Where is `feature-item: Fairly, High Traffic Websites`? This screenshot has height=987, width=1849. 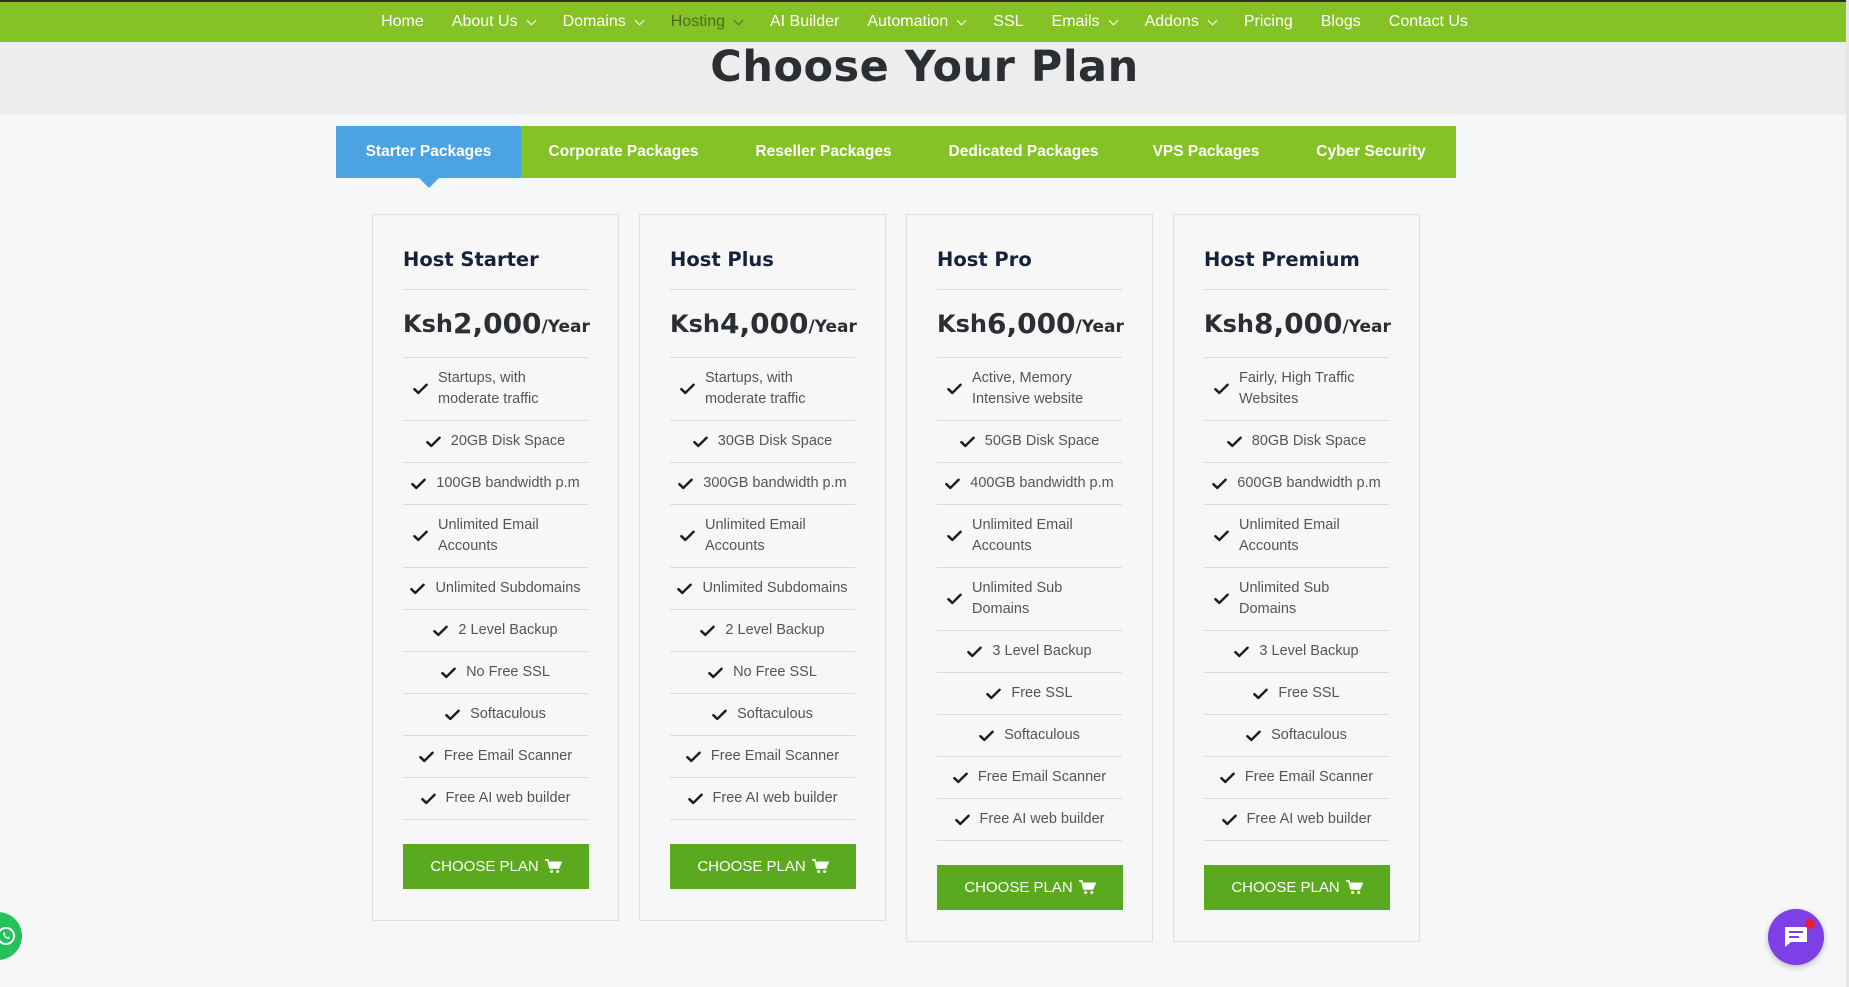 feature-item: Fairly, High Traffic Websites is located at coordinates (1296, 389).